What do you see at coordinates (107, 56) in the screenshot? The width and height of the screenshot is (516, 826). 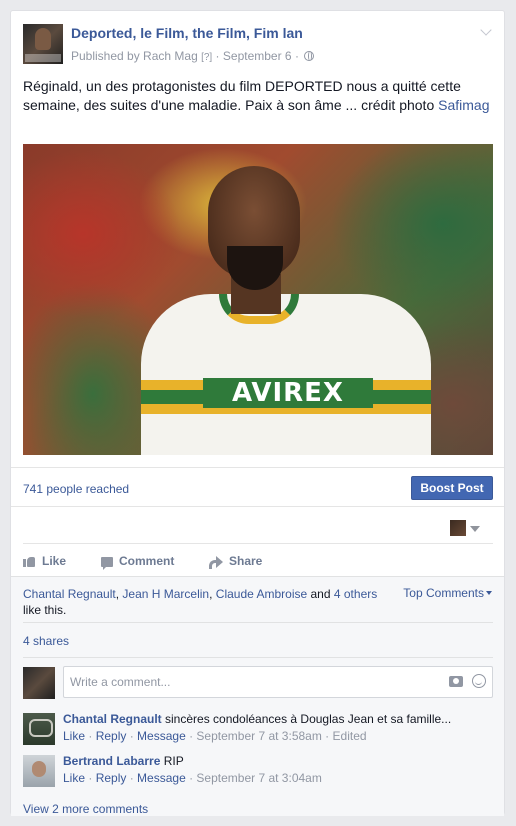 I see `published-by-label: Published by` at bounding box center [107, 56].